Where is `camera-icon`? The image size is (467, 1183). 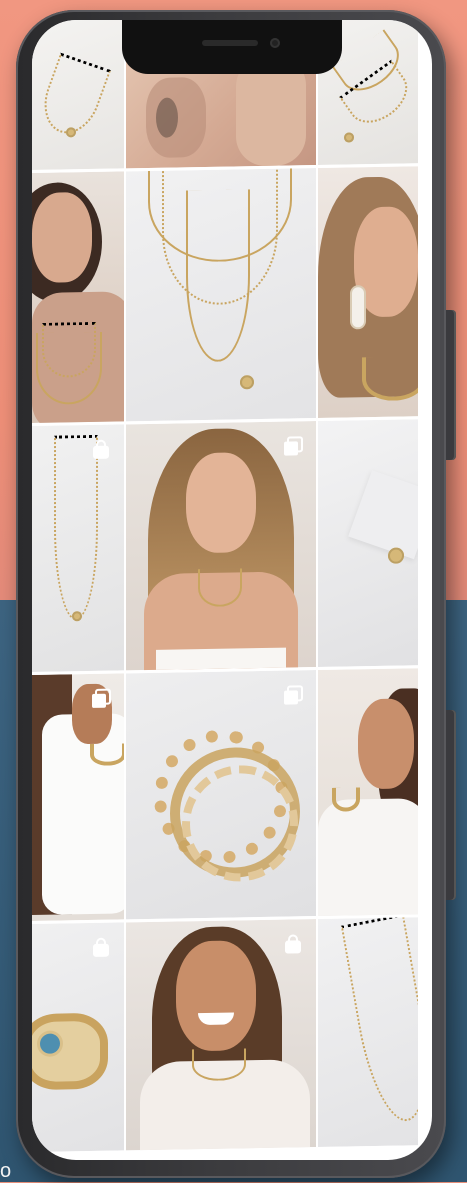 camera-icon is located at coordinates (275, 43).